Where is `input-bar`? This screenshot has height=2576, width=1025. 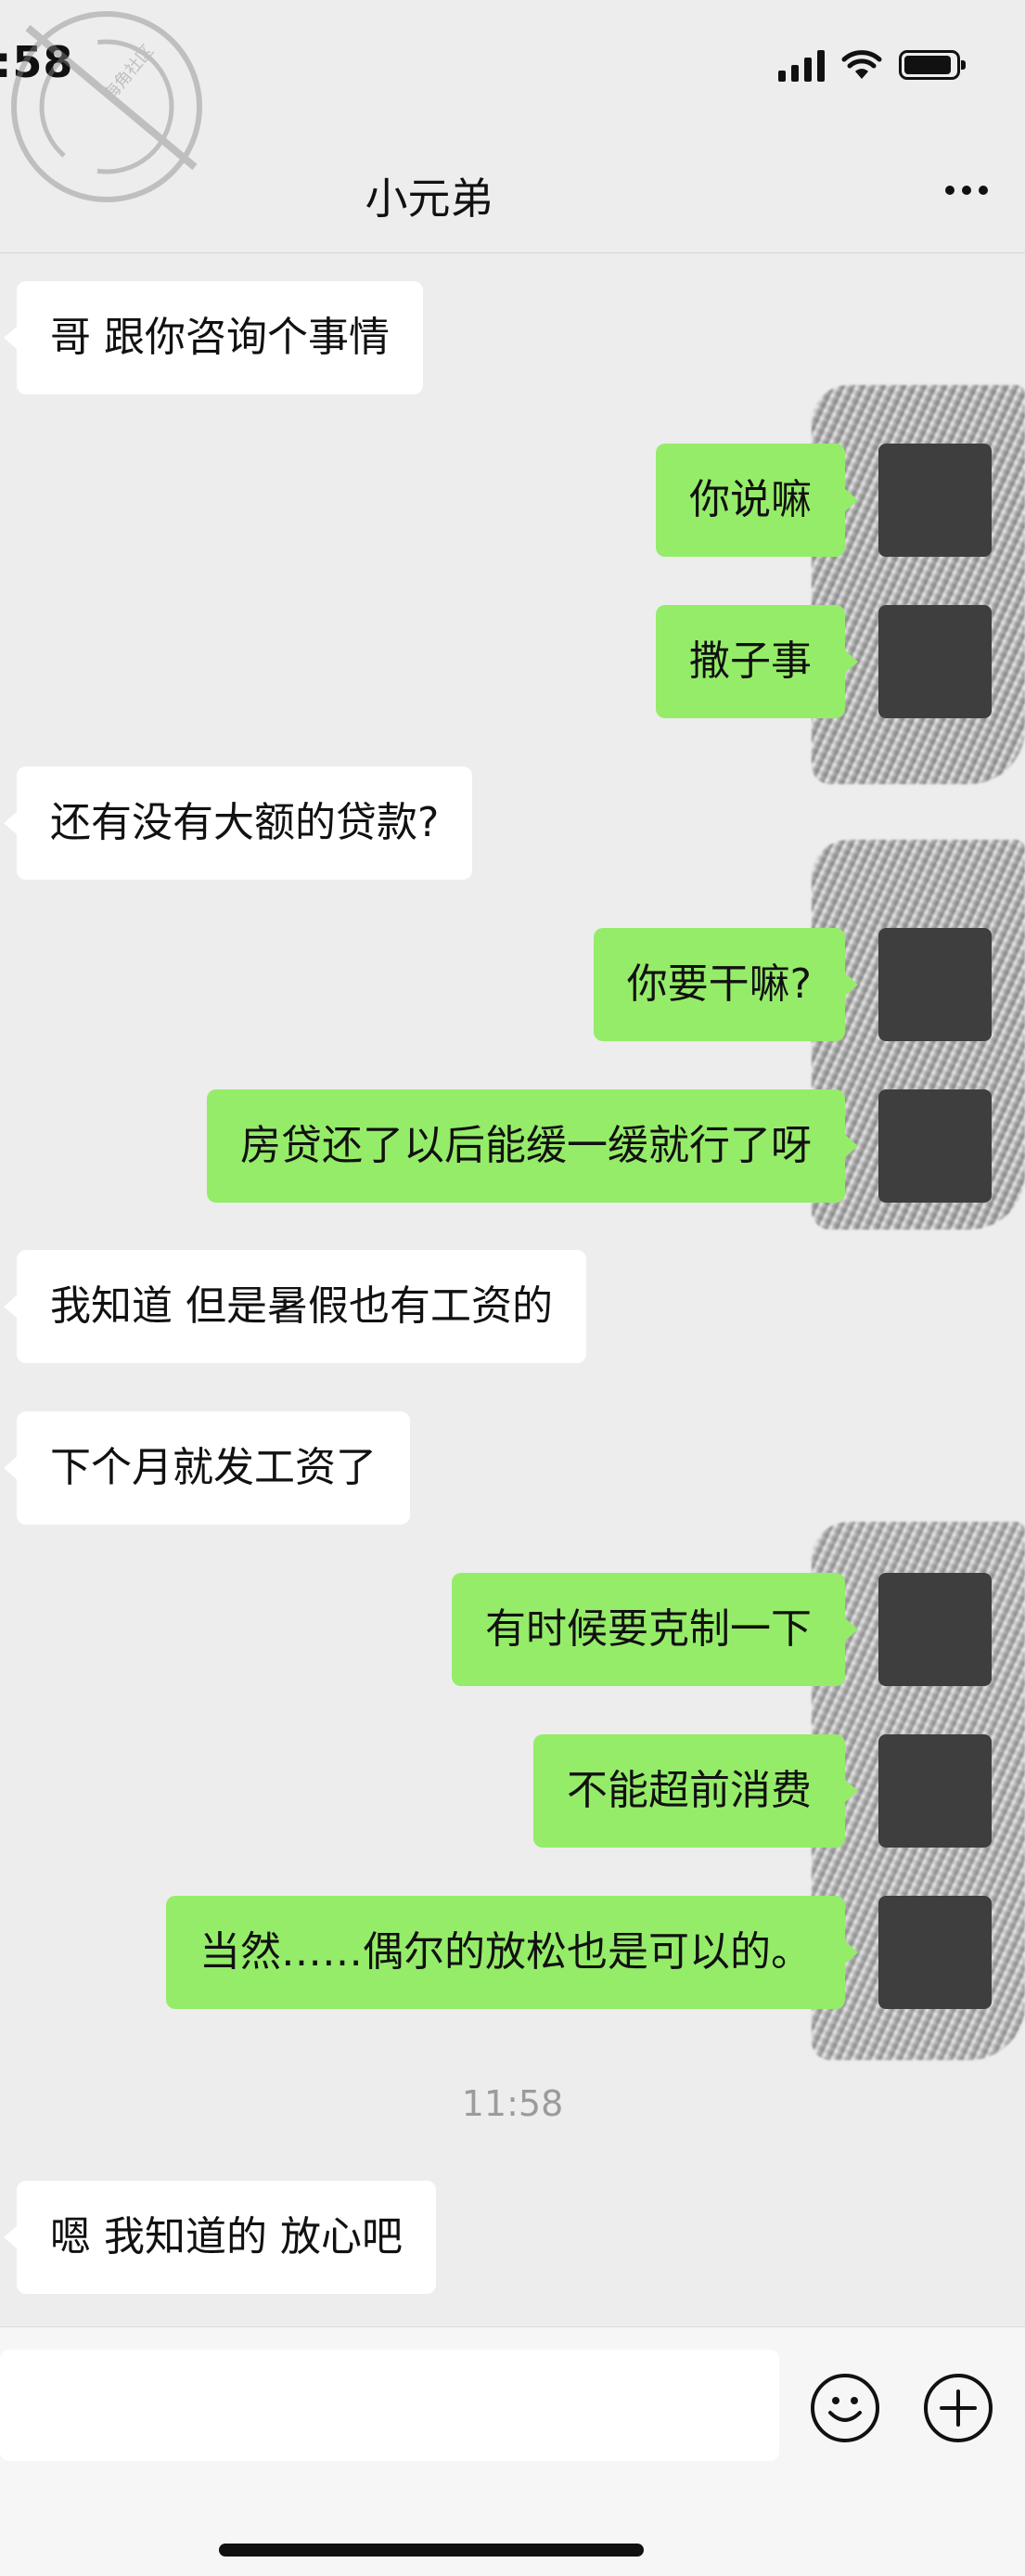
input-bar is located at coordinates (512, 2451).